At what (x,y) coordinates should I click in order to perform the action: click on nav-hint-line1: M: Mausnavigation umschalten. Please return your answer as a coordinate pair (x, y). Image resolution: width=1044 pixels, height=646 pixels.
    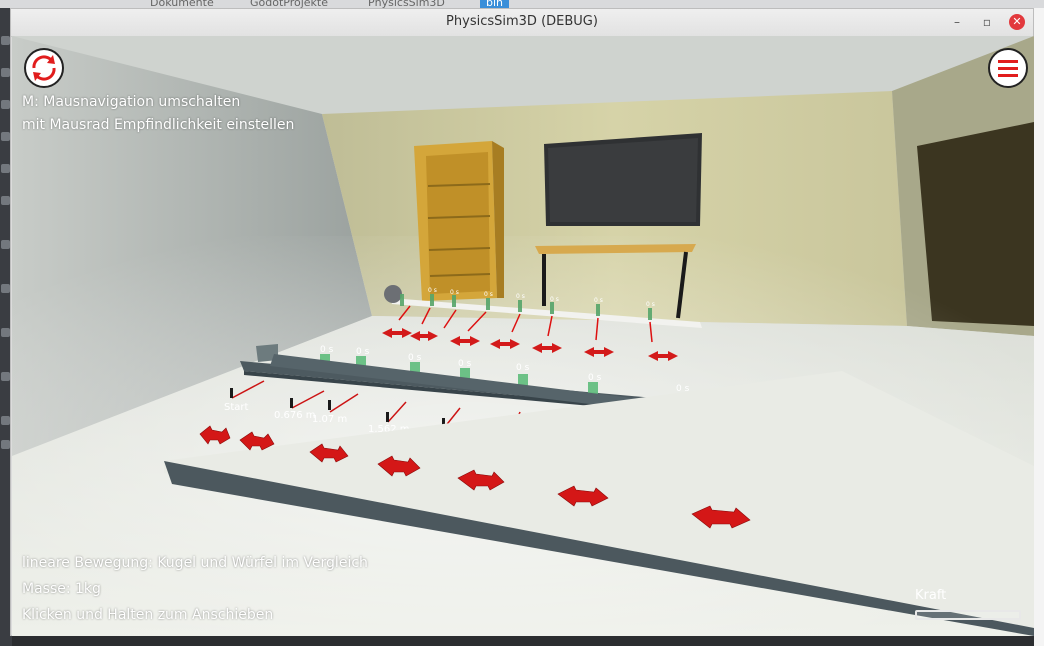
    Looking at the image, I should click on (131, 102).